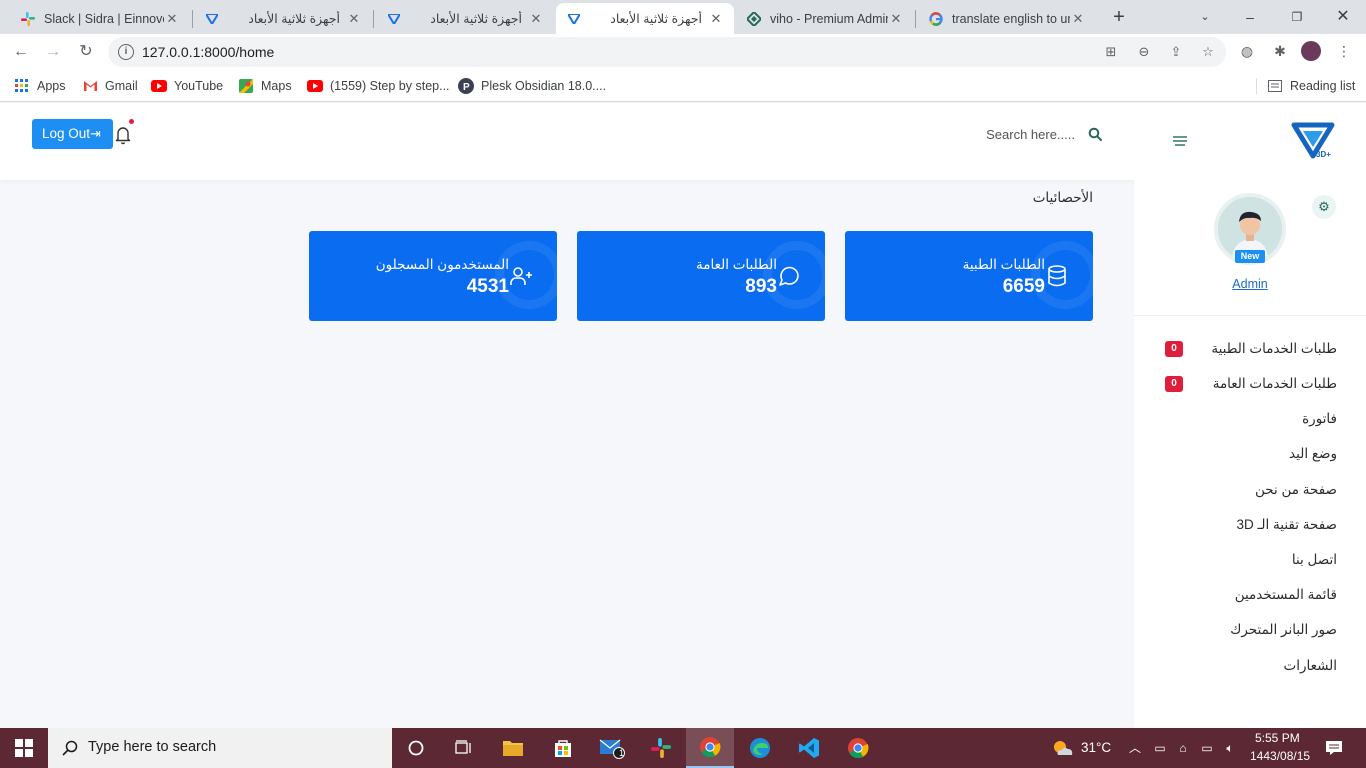 The width and height of the screenshot is (1366, 768). Describe the element at coordinates (1183, 748) in the screenshot. I see `network-icon: ⌂` at that location.